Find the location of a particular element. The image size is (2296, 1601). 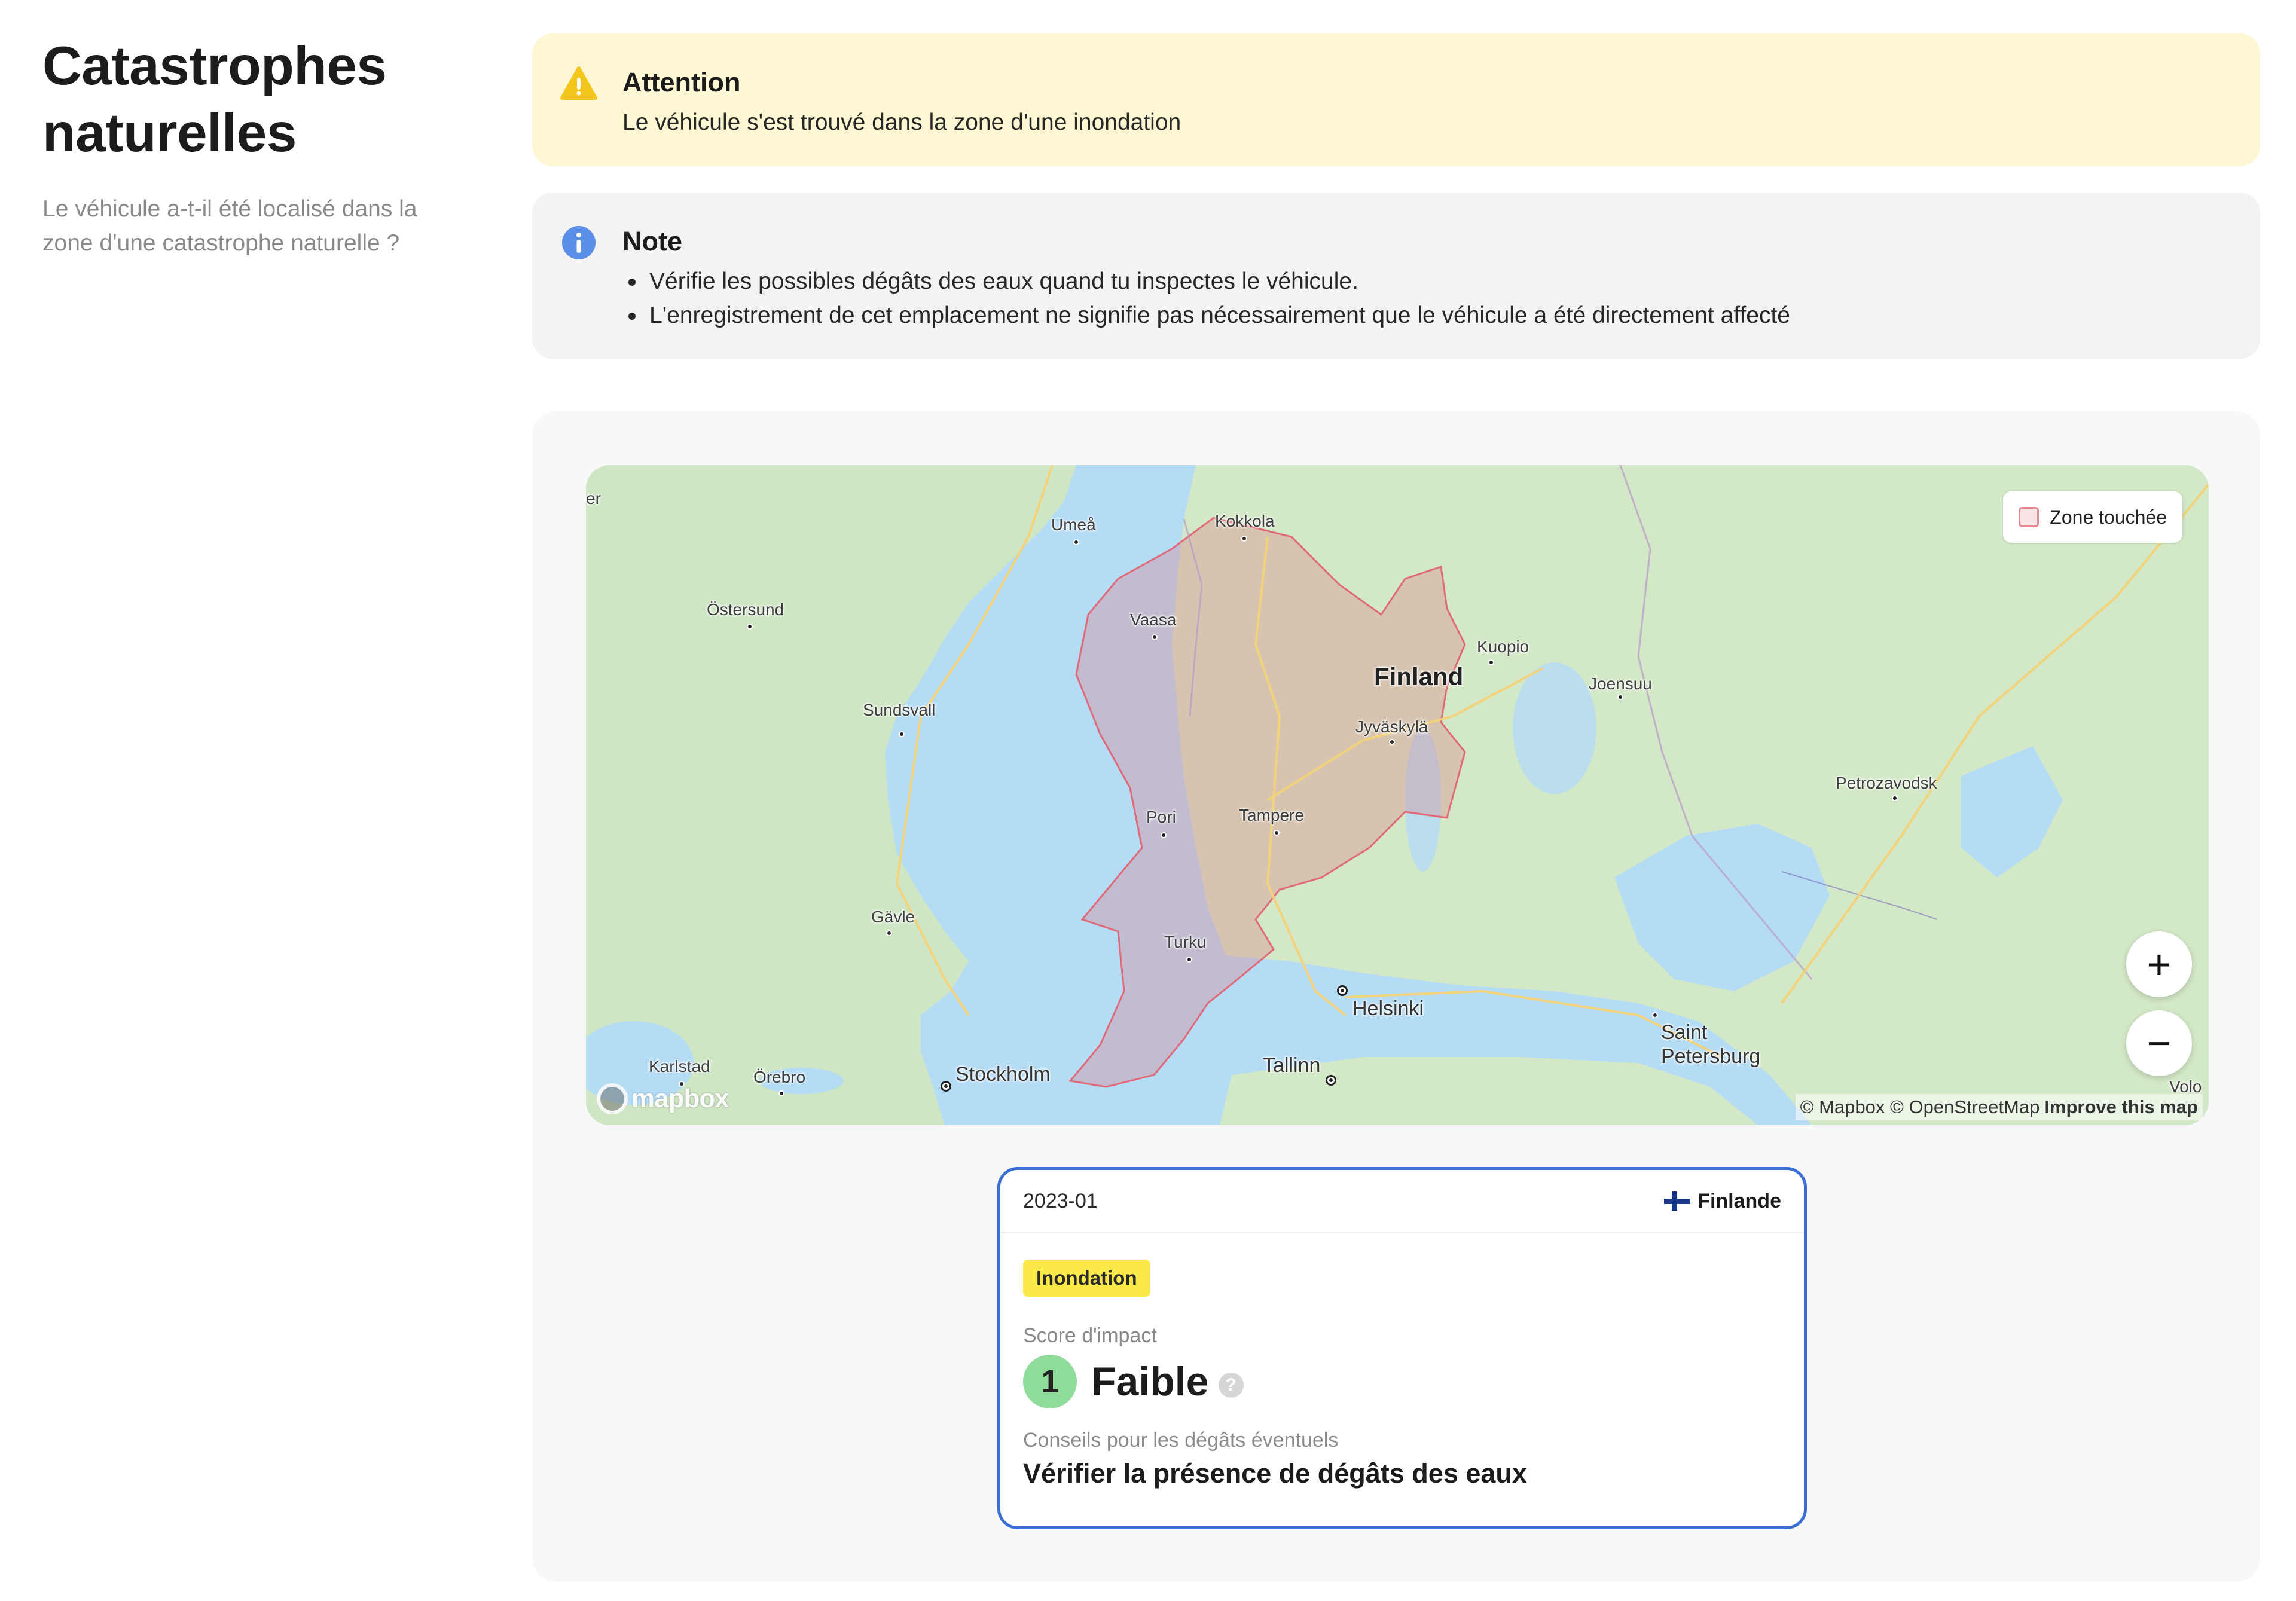

page-title: Catastrophes naturelles is located at coordinates (251, 100).